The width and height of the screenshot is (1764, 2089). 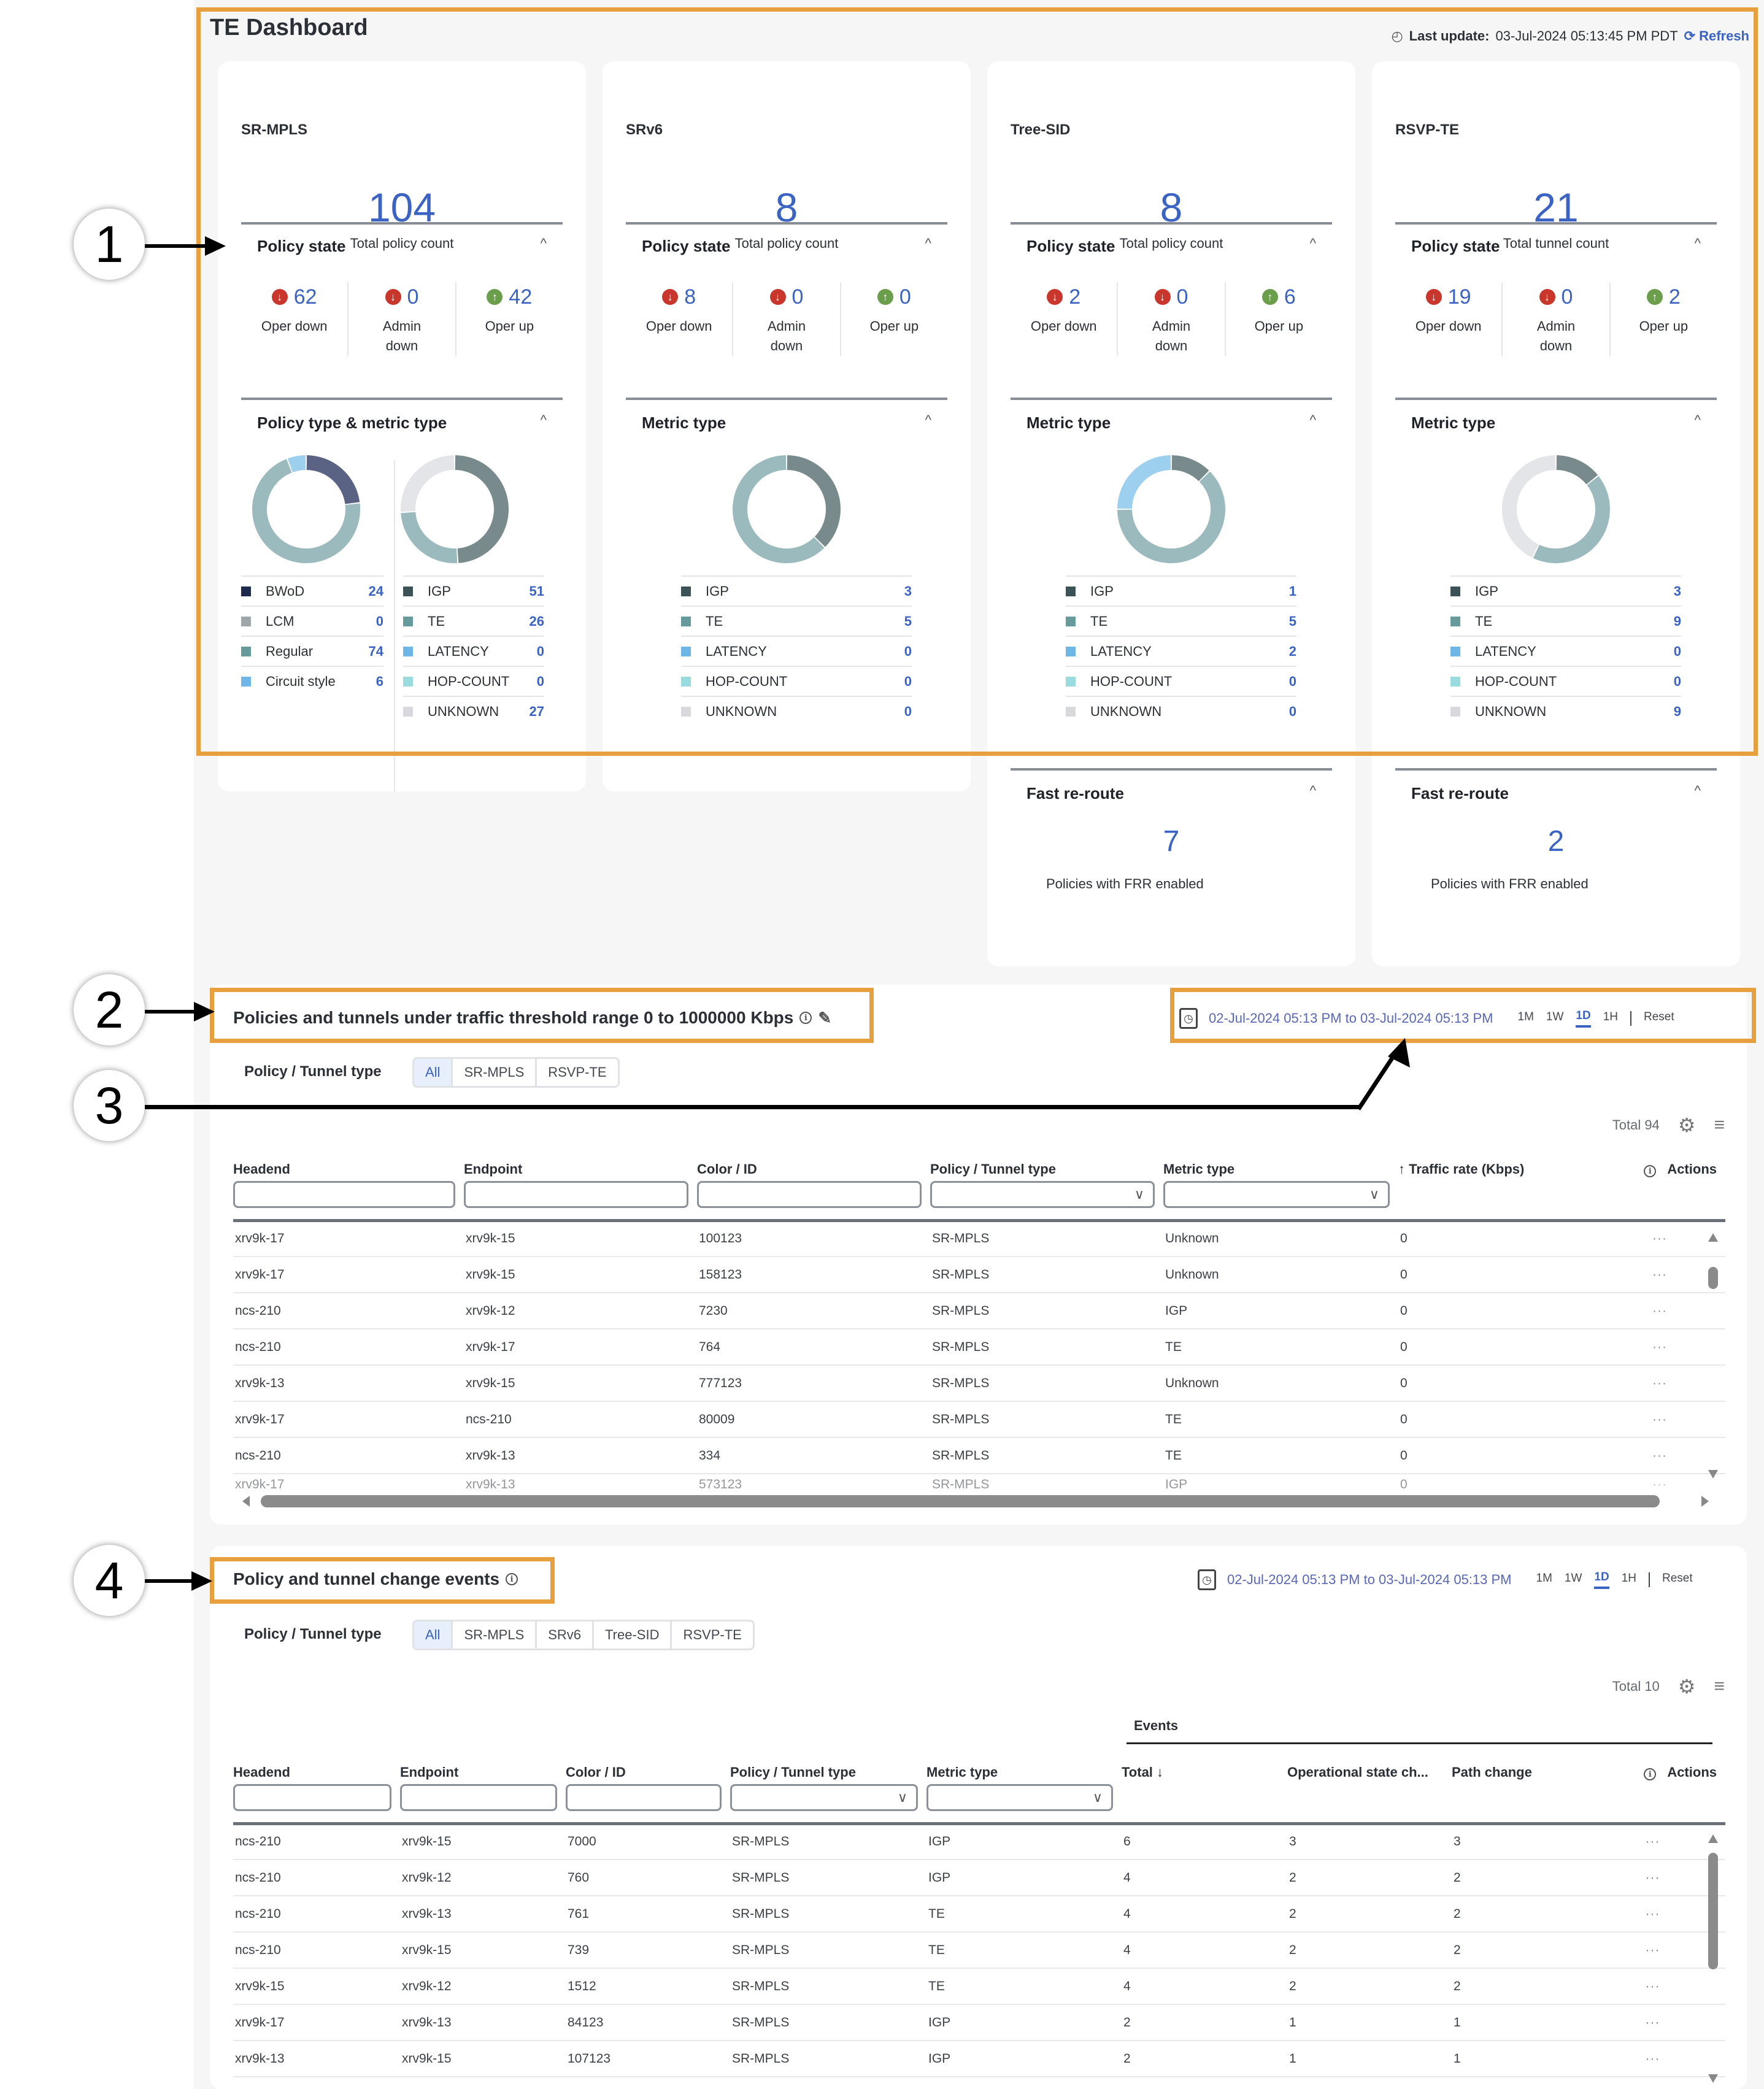 I want to click on reset-button: Reset, so click(x=1659, y=1018).